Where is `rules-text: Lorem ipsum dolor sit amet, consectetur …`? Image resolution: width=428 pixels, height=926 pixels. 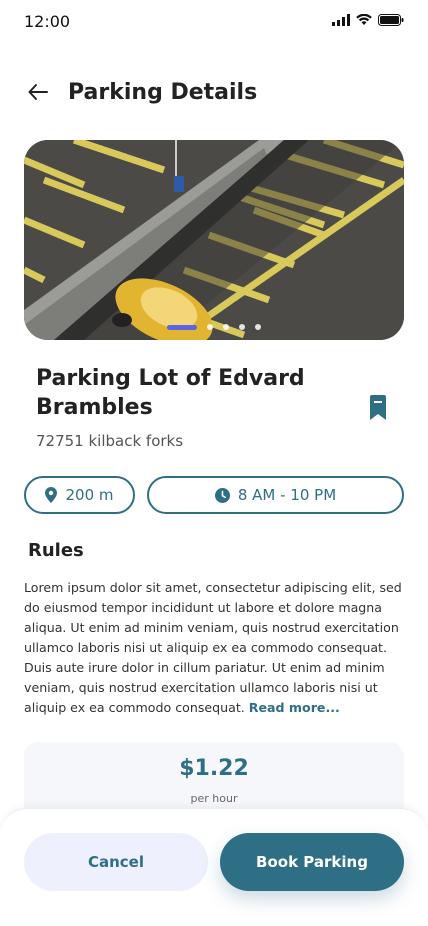 rules-text: Lorem ipsum dolor sit amet, consectetur … is located at coordinates (214, 648).